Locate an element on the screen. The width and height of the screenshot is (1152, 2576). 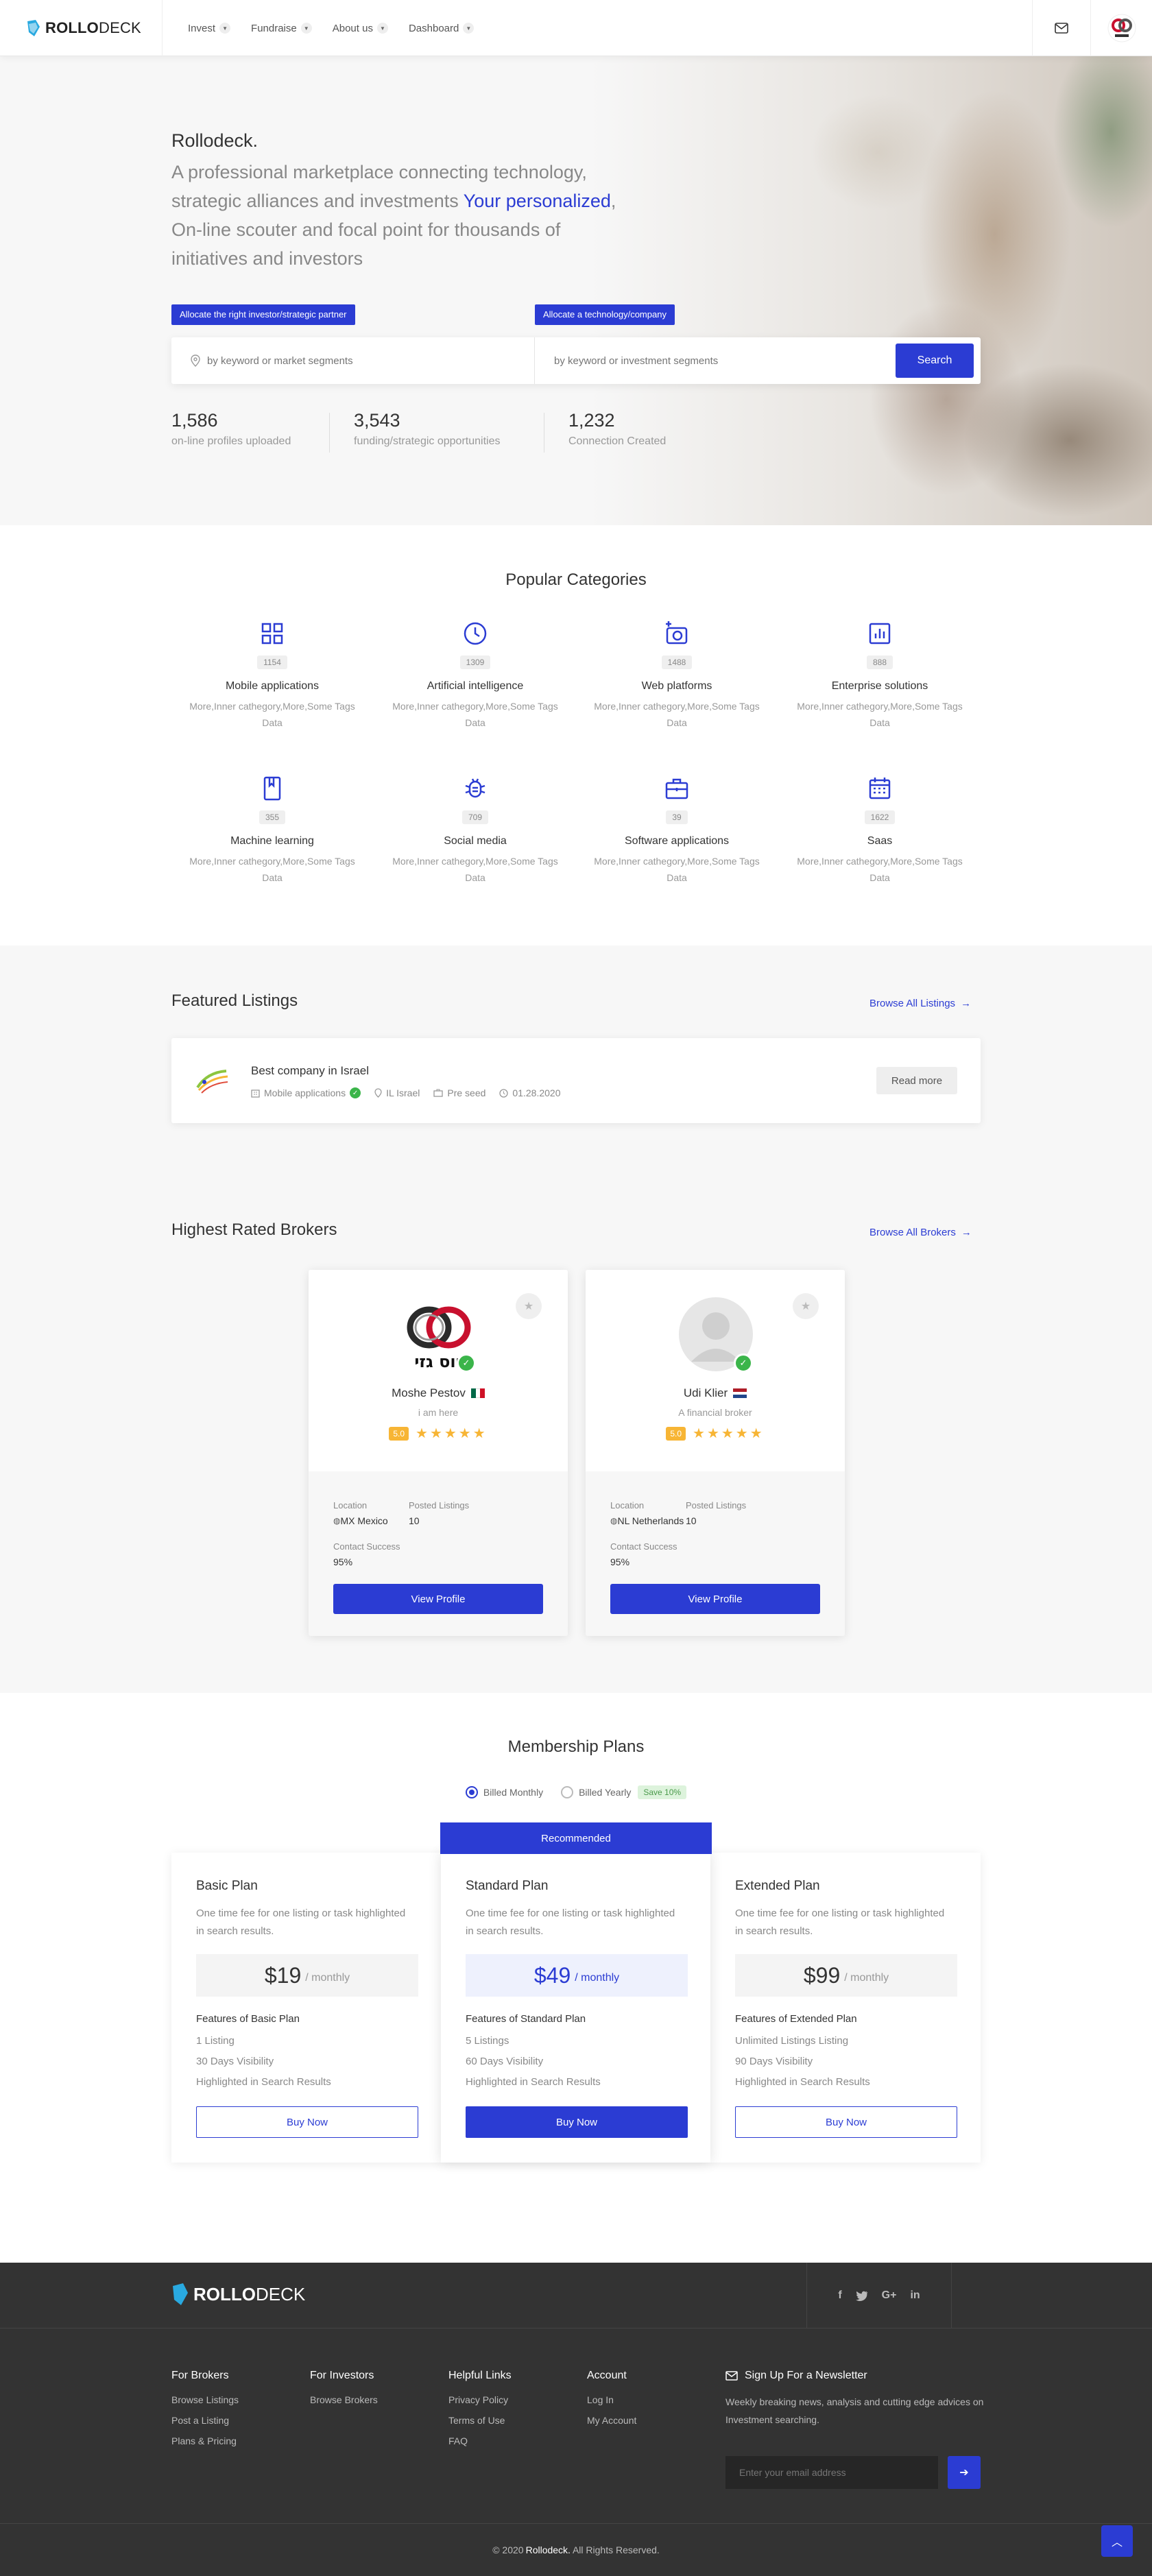
calendar-icon is located at coordinates (880, 788).